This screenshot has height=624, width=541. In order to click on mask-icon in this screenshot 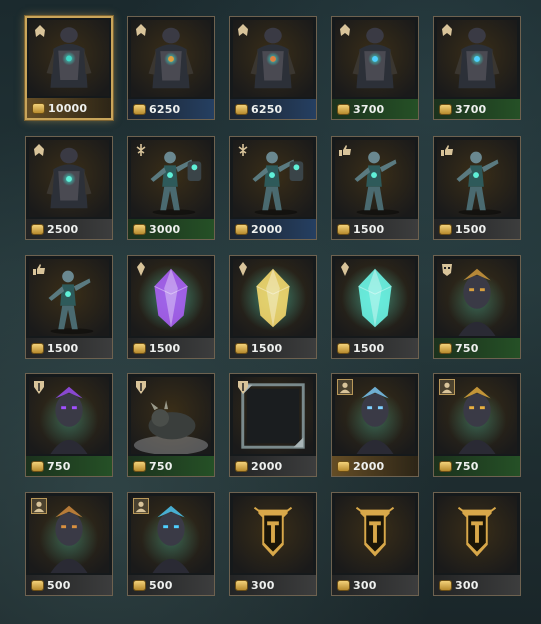, I will do `click(447, 269)`.